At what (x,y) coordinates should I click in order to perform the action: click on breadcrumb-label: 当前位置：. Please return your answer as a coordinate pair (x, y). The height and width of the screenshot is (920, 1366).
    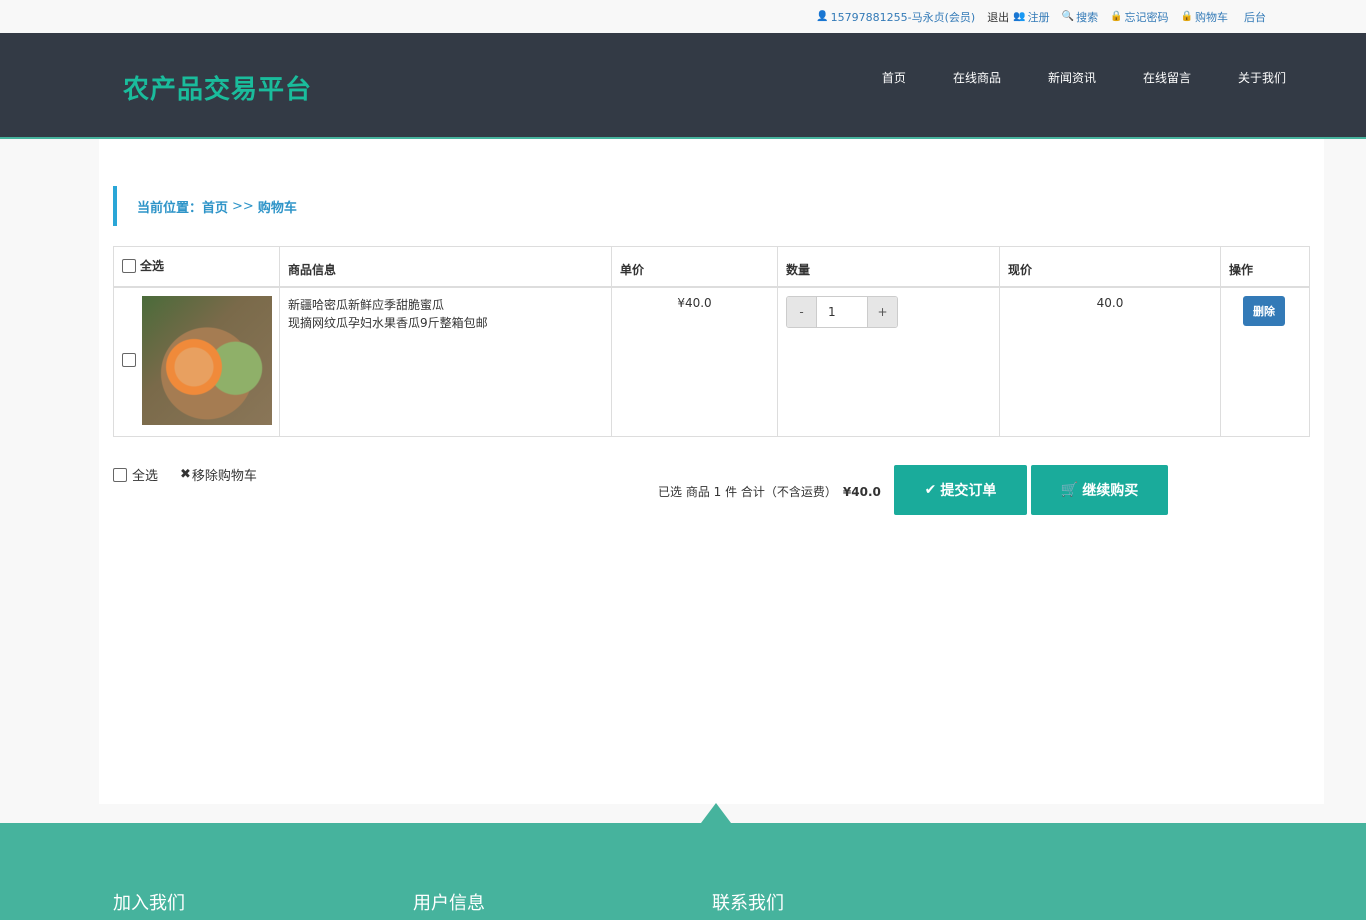
    Looking at the image, I should click on (170, 208).